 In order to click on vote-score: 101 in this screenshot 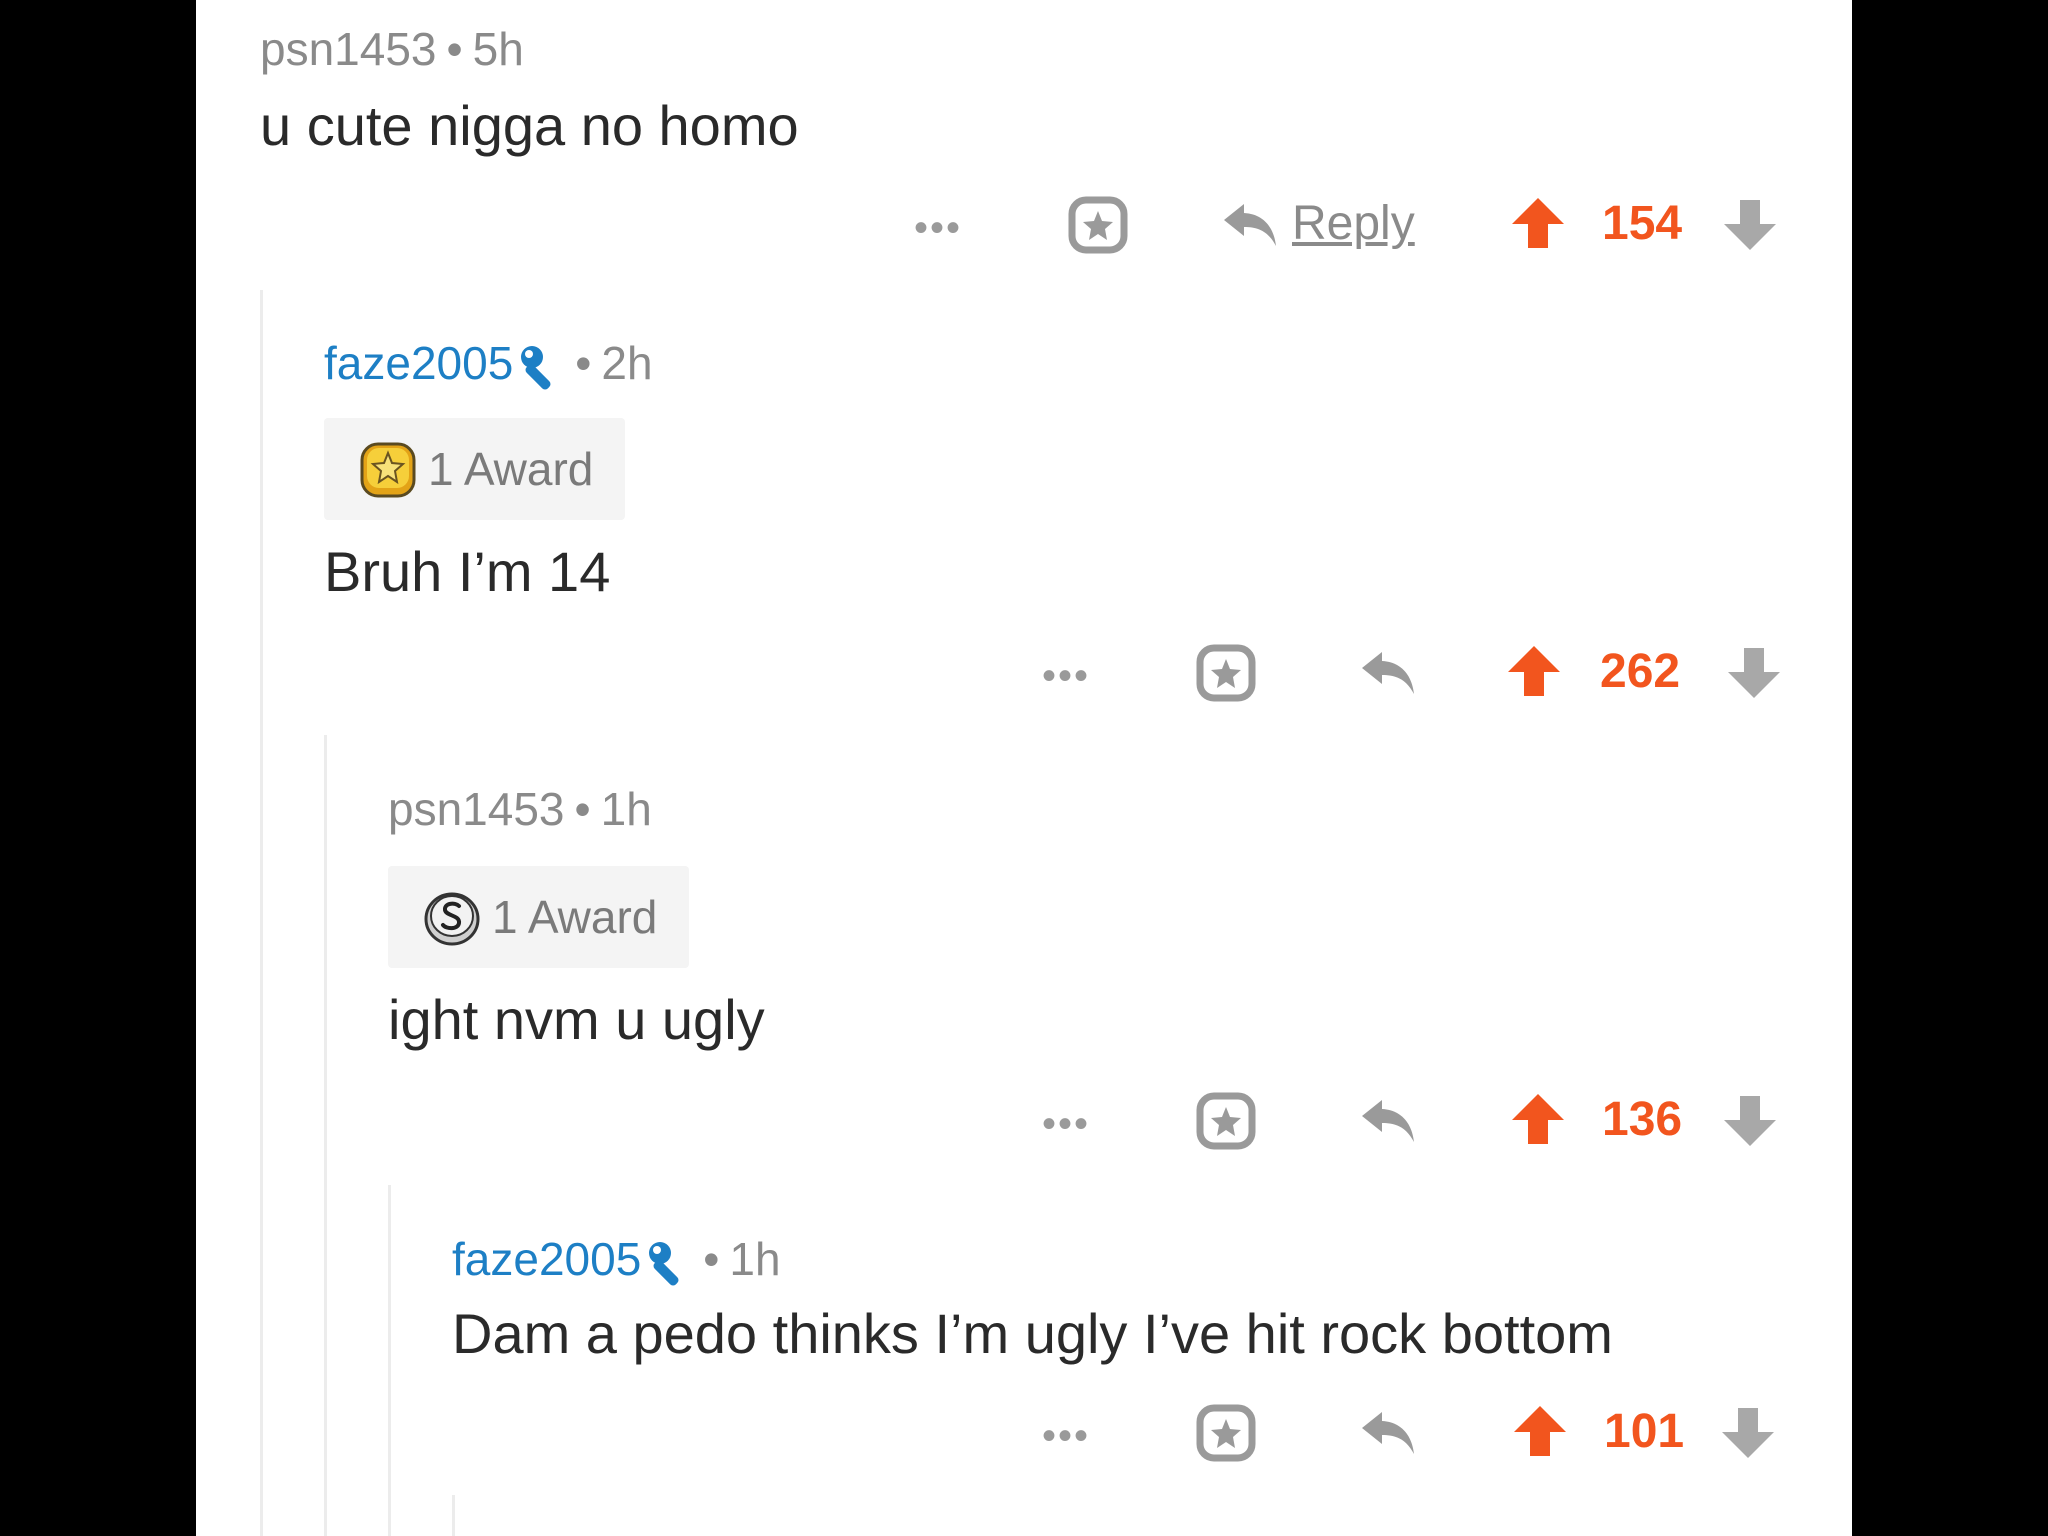, I will do `click(1644, 1431)`.